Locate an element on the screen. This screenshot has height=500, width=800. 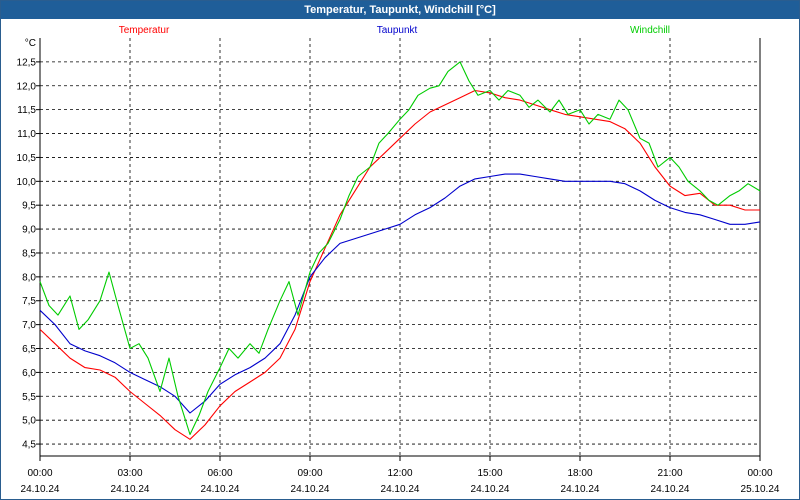
y-tick-label: 10,5 is located at coordinates (27, 158).